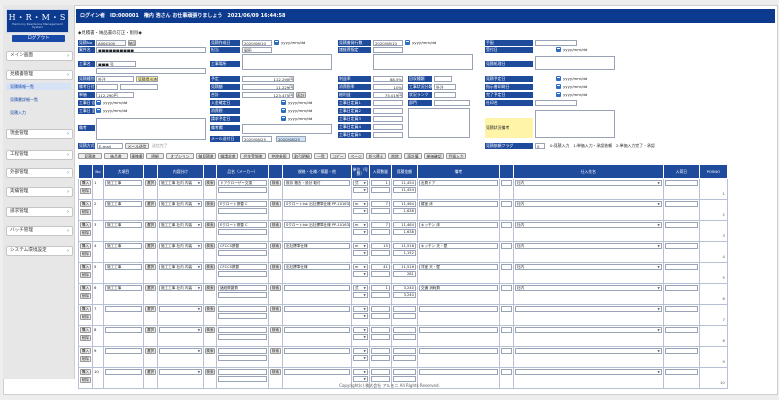 The image size is (779, 400). I want to click on sidebar-item-settings: システム環境設定 ›, so click(39, 251).